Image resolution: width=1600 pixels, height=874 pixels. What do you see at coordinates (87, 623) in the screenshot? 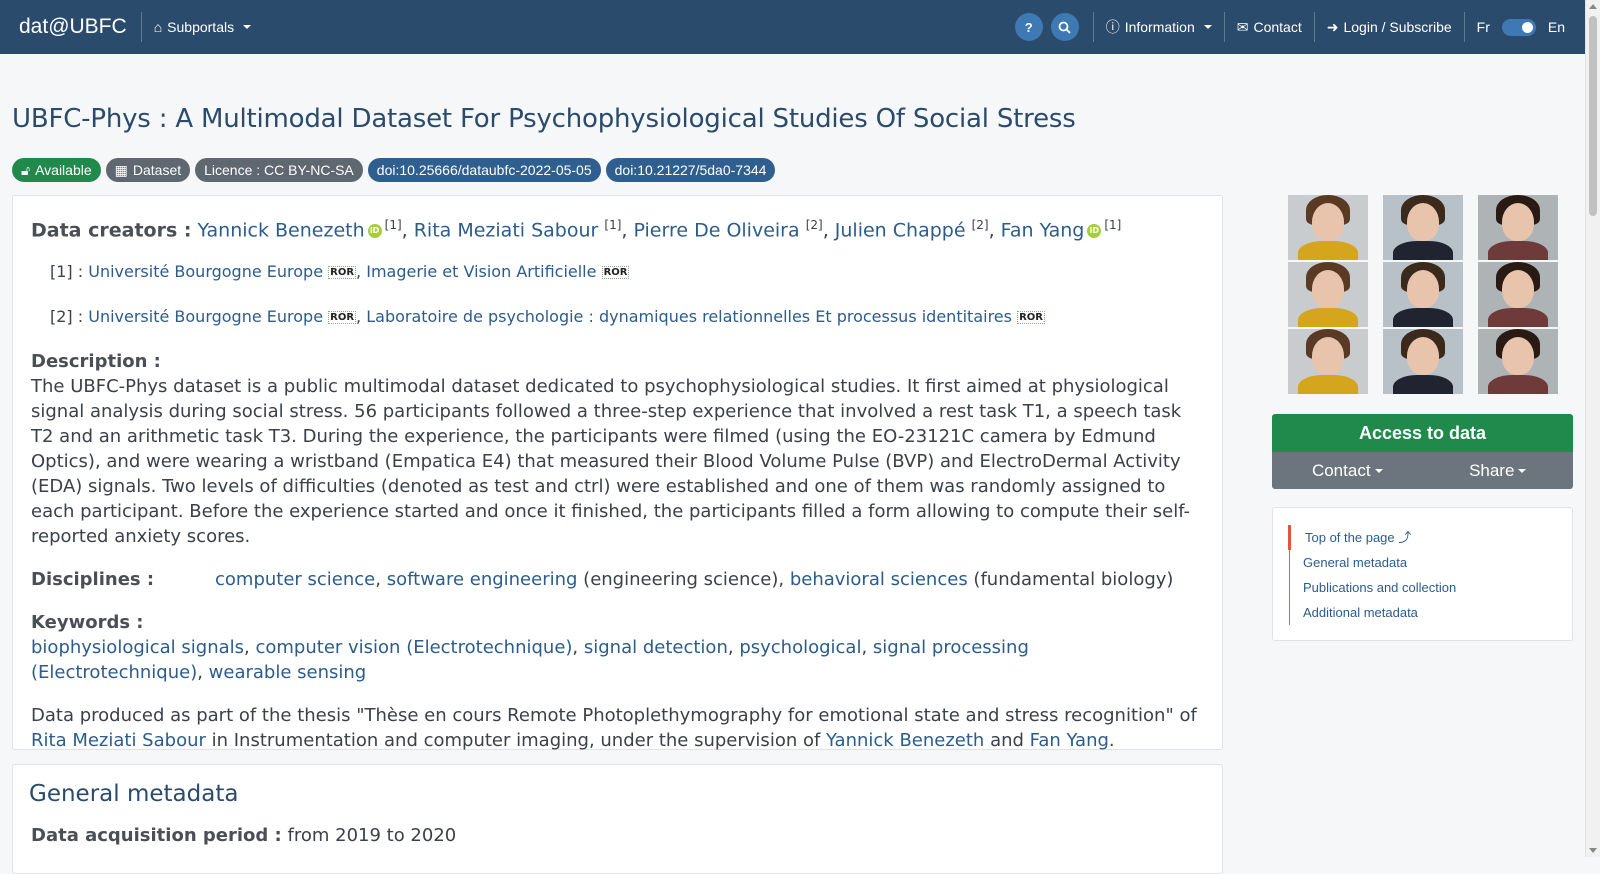
I see `keywords-label: Keywords :` at bounding box center [87, 623].